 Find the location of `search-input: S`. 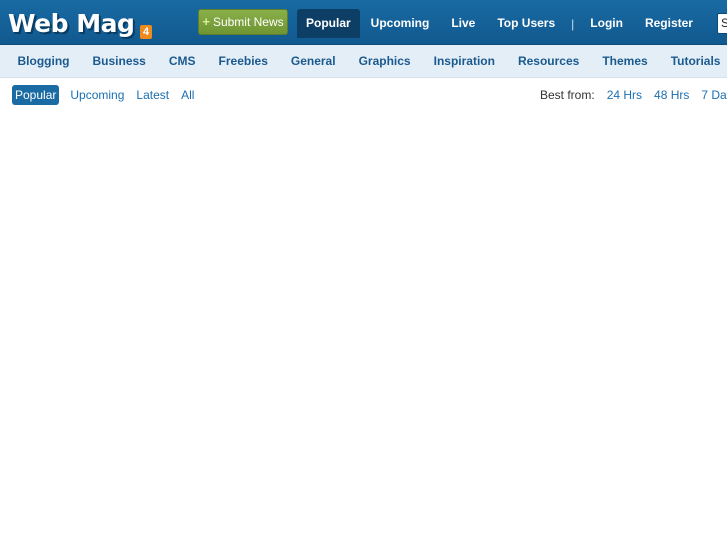

search-input: S is located at coordinates (722, 23).